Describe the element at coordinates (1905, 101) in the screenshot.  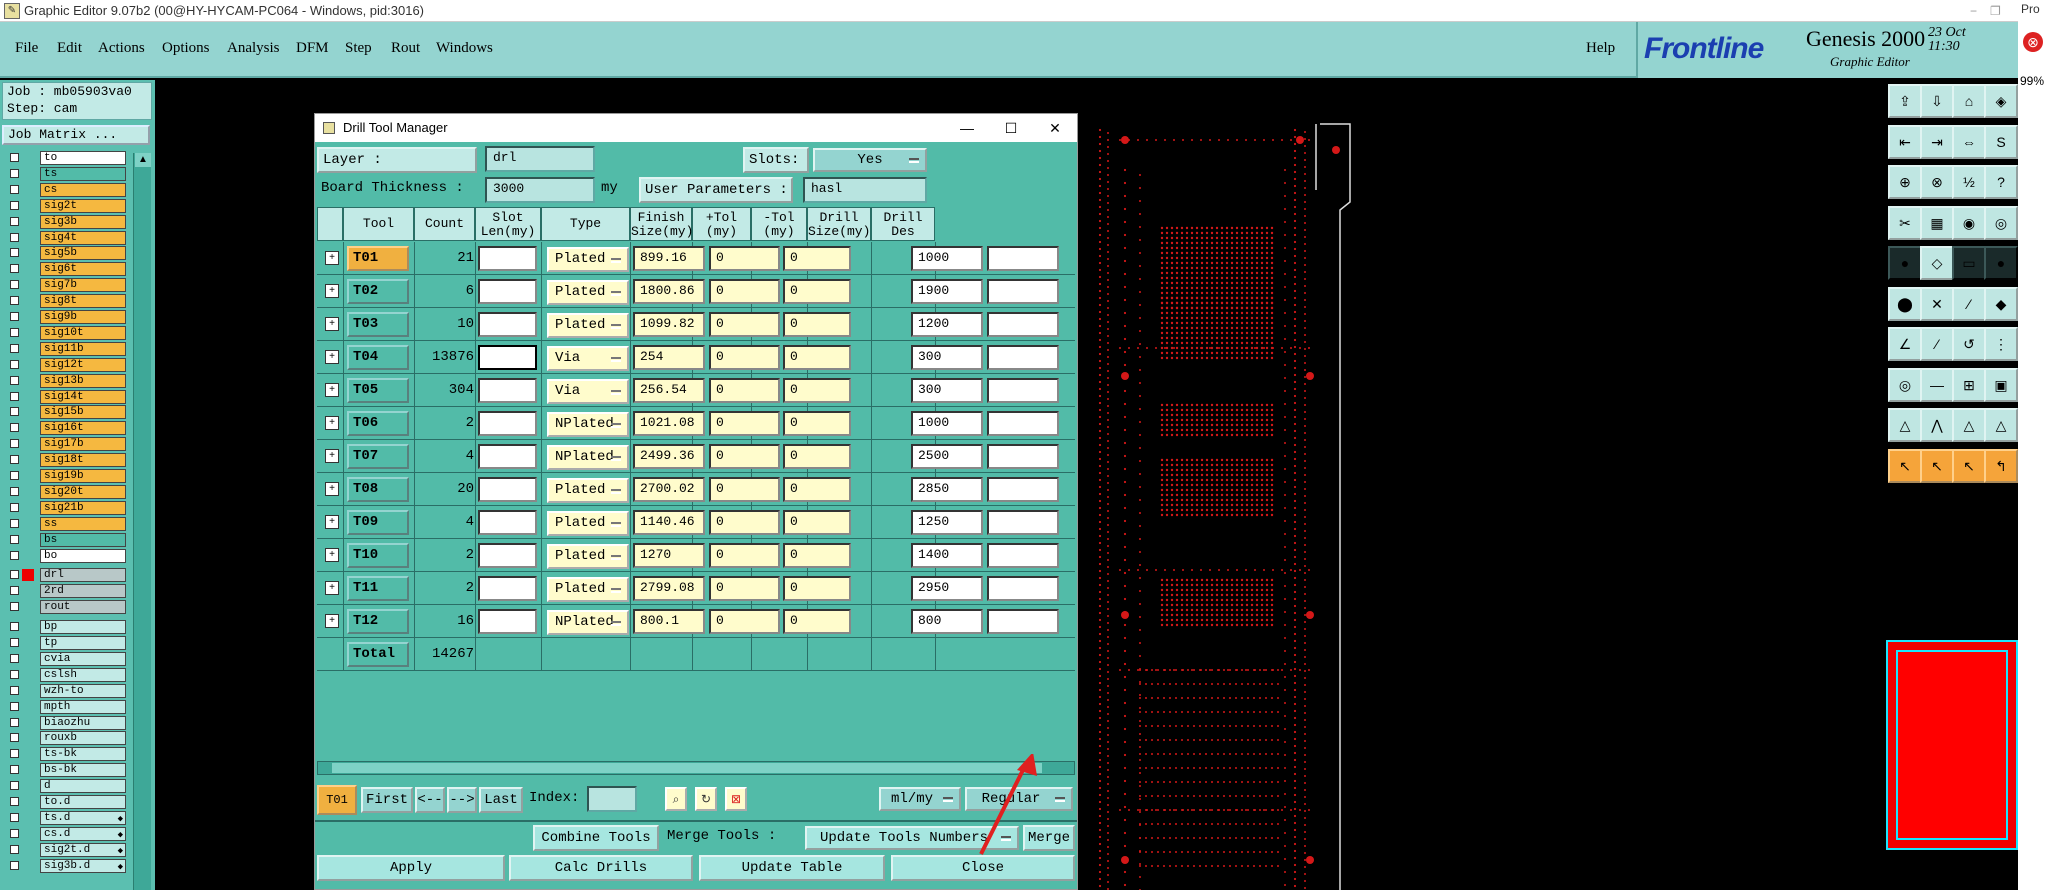
I see `tool-button-icon: ⇪` at that location.